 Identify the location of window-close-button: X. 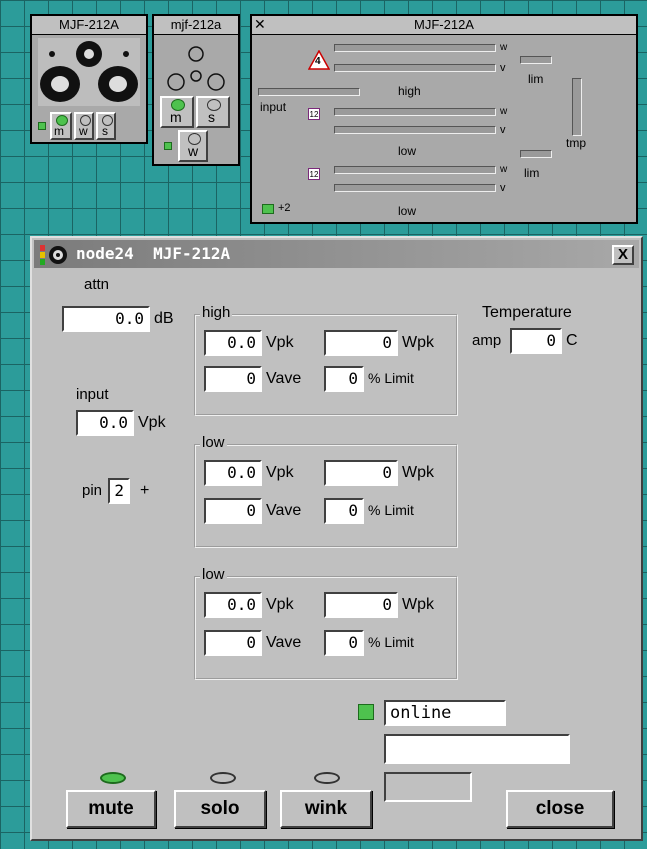
(623, 255).